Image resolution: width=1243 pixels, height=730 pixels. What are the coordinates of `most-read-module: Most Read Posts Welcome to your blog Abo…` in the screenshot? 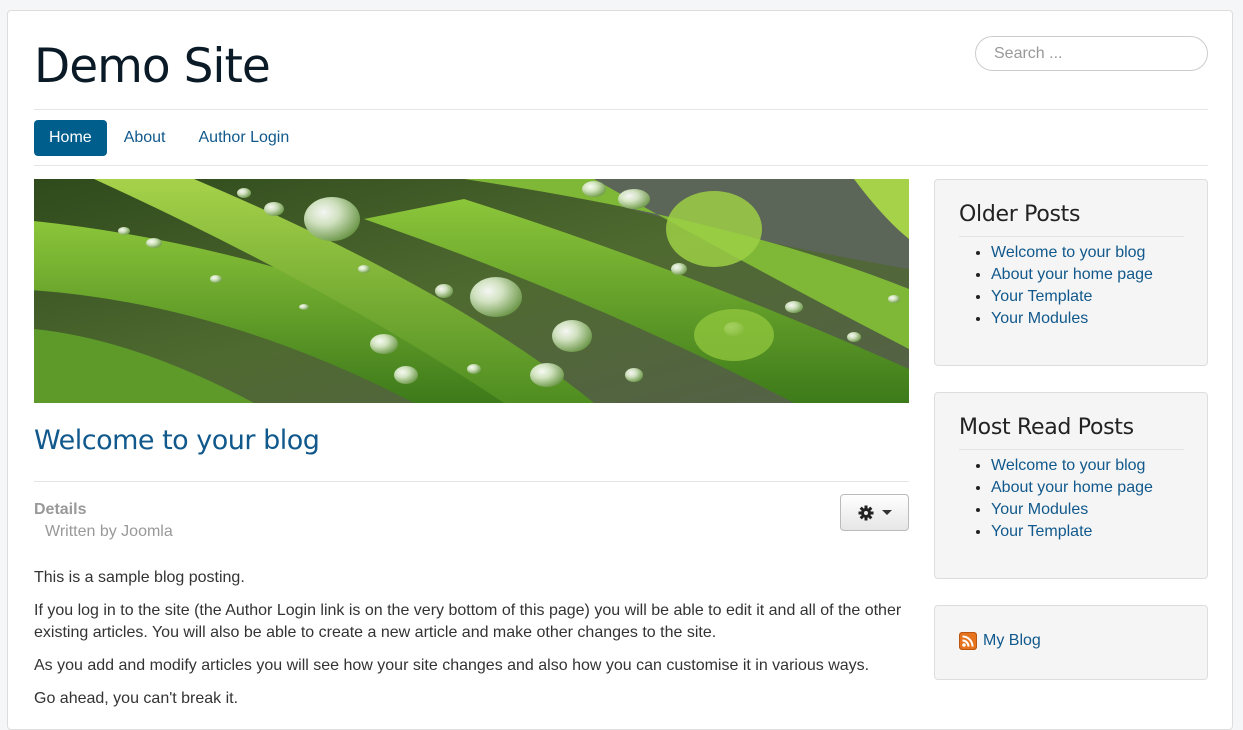 It's located at (1071, 485).